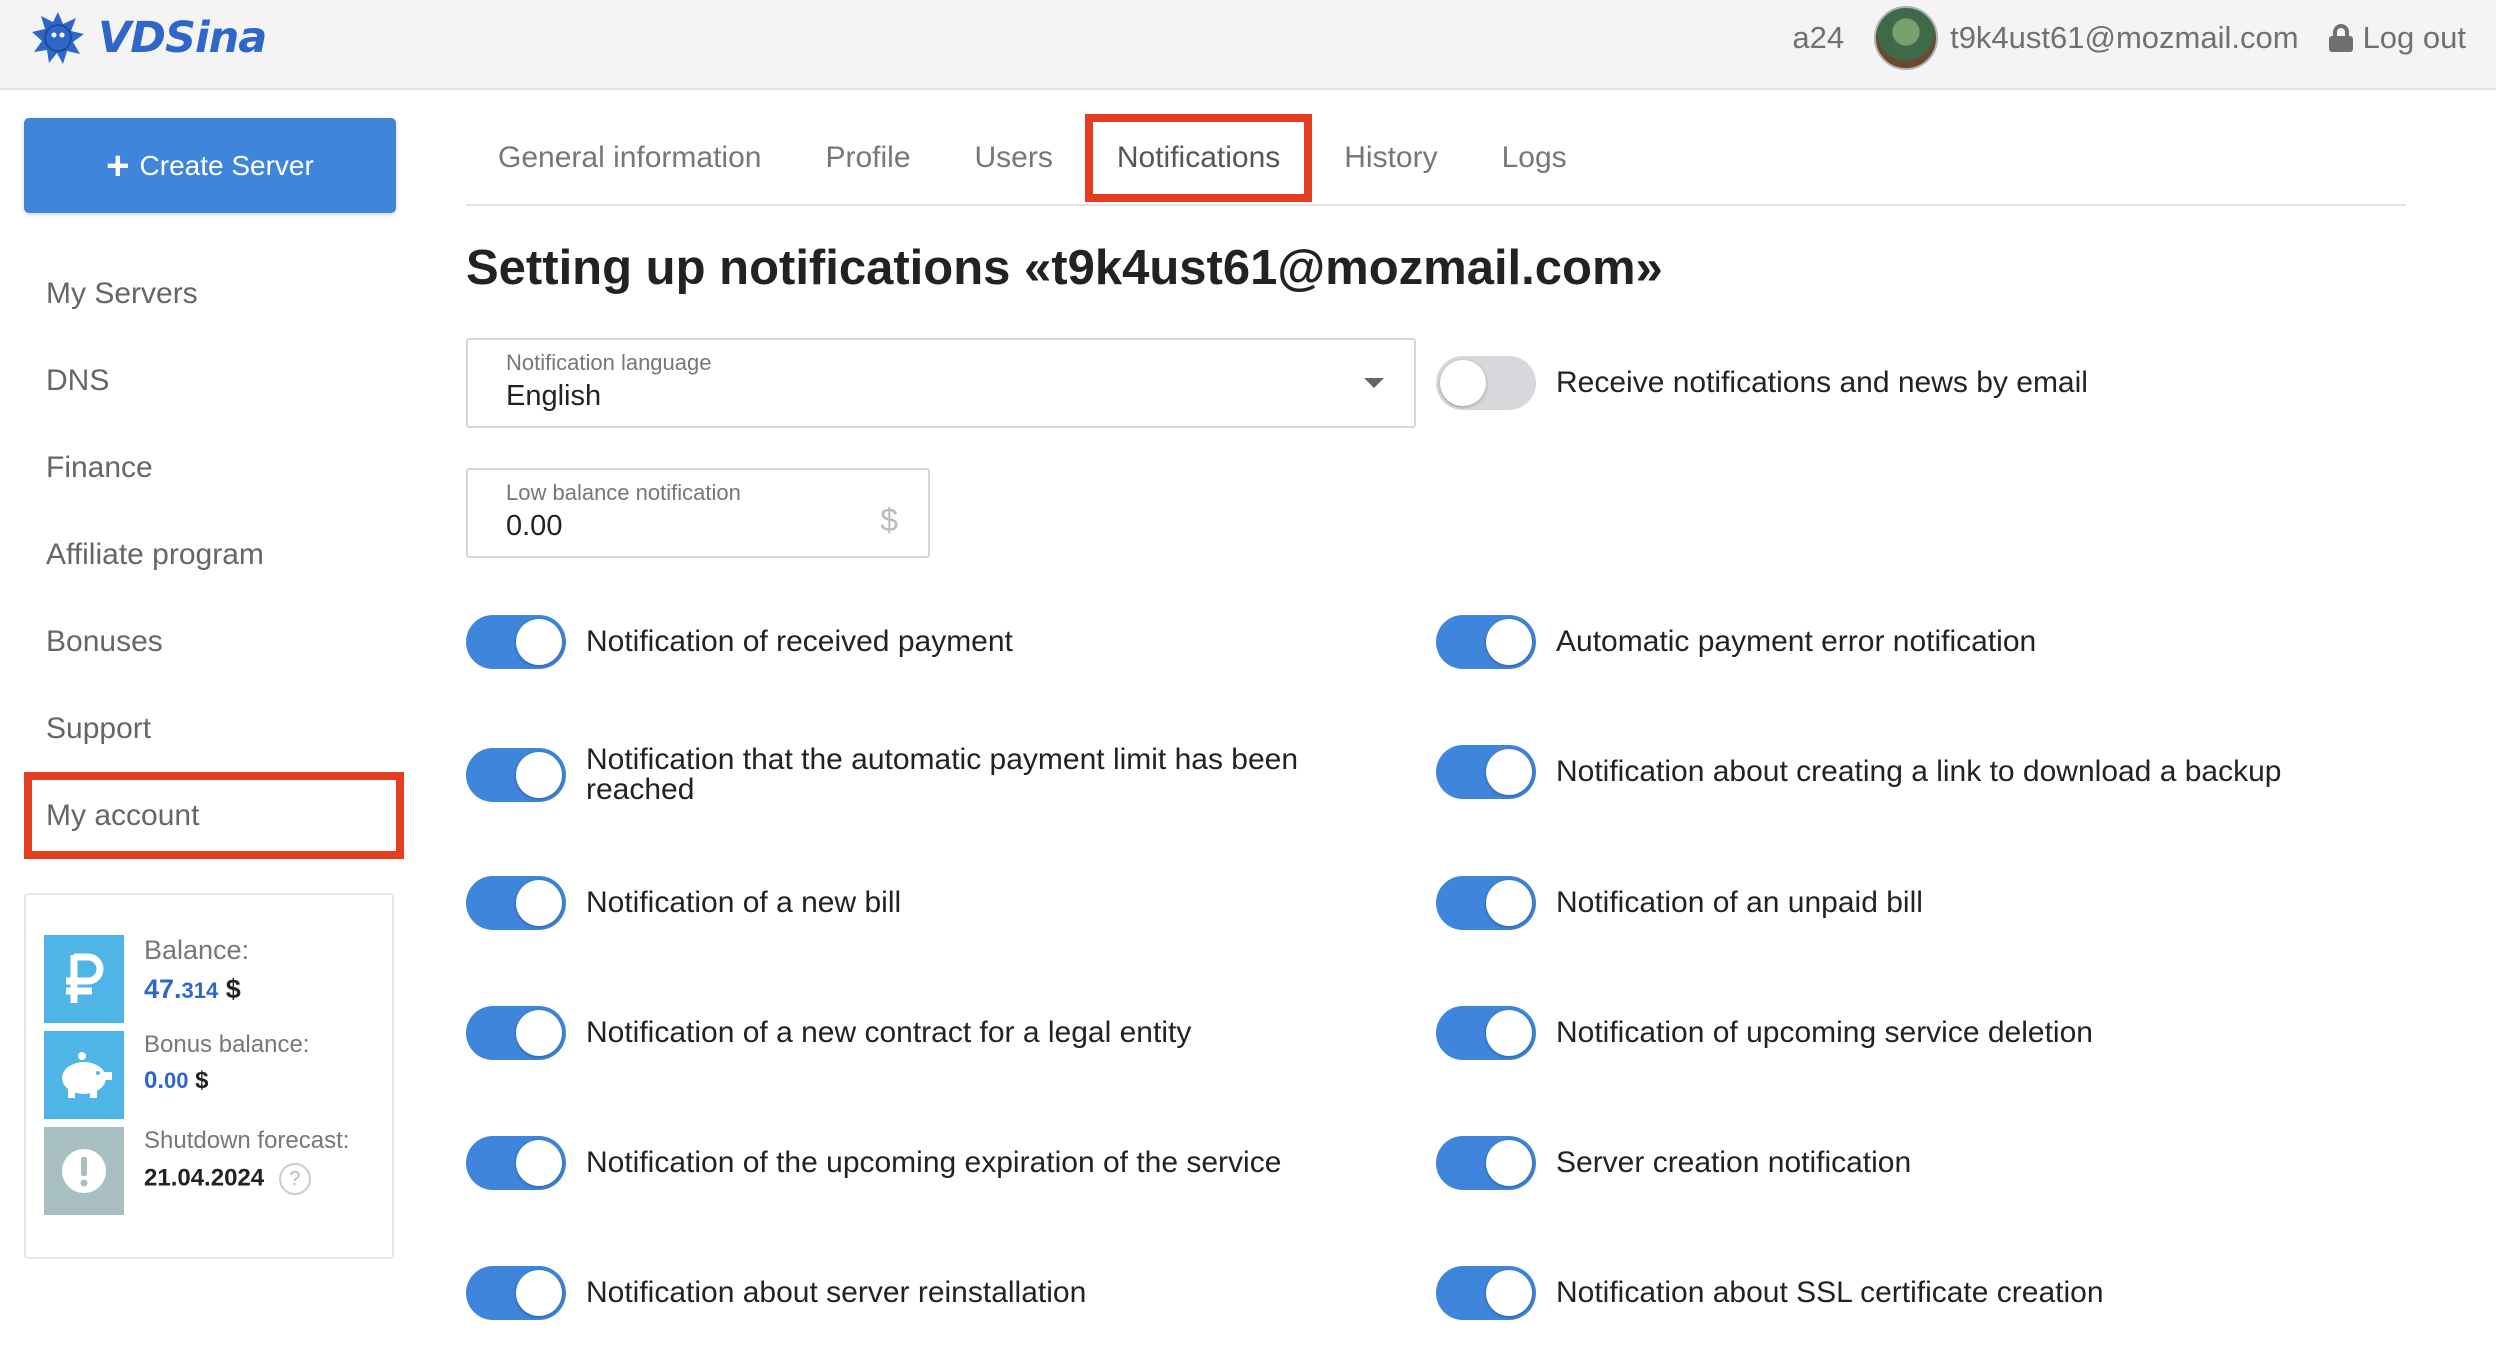 Image resolution: width=2496 pixels, height=1354 pixels. Describe the element at coordinates (1486, 642) in the screenshot. I see `auto-payment-error-toggle` at that location.